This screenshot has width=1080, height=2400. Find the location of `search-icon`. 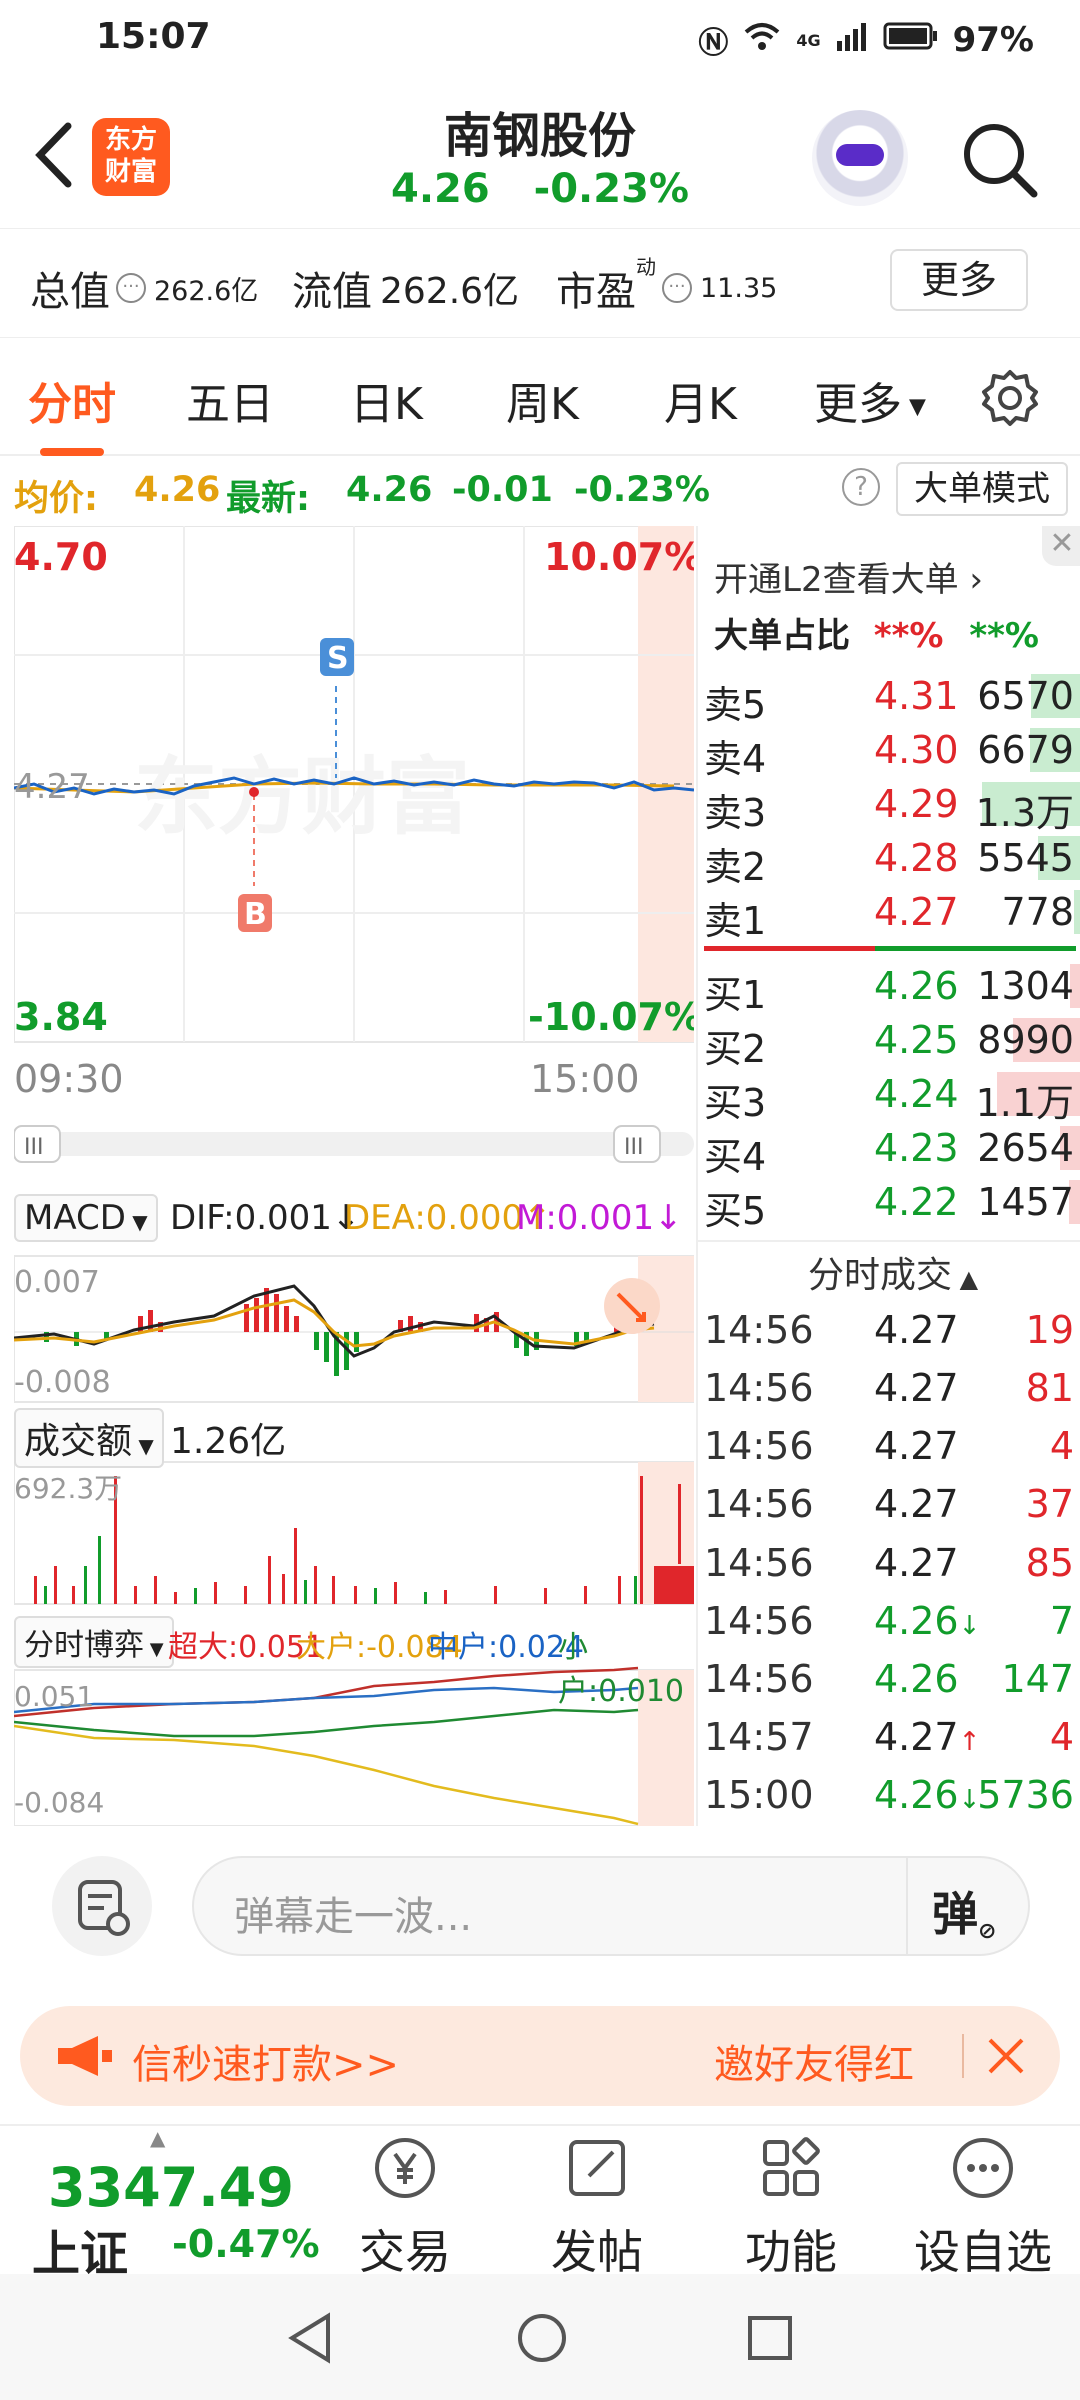

search-icon is located at coordinates (1000, 160).